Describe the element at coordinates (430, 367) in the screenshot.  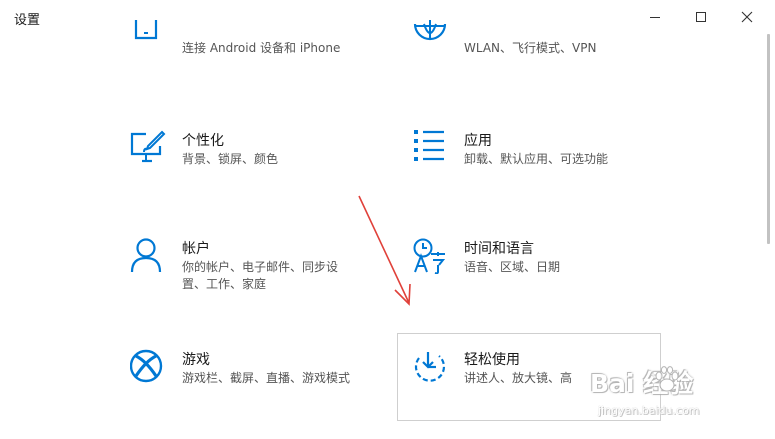
I see `ease-of-access-icon` at that location.